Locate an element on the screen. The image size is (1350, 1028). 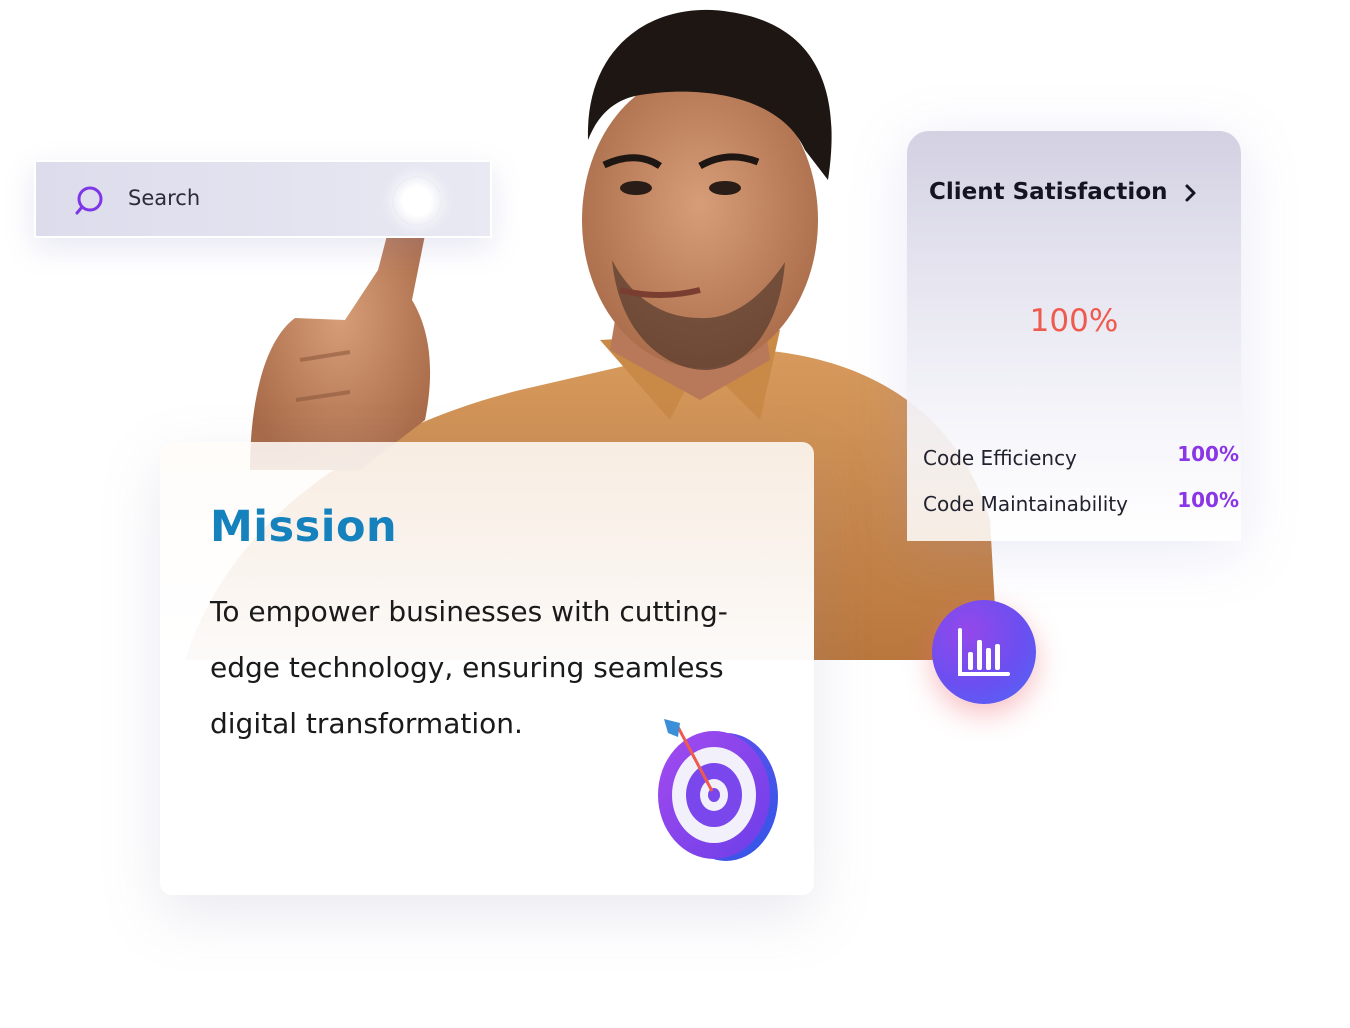
metric-label: Code Efficiency is located at coordinates (1000, 458).